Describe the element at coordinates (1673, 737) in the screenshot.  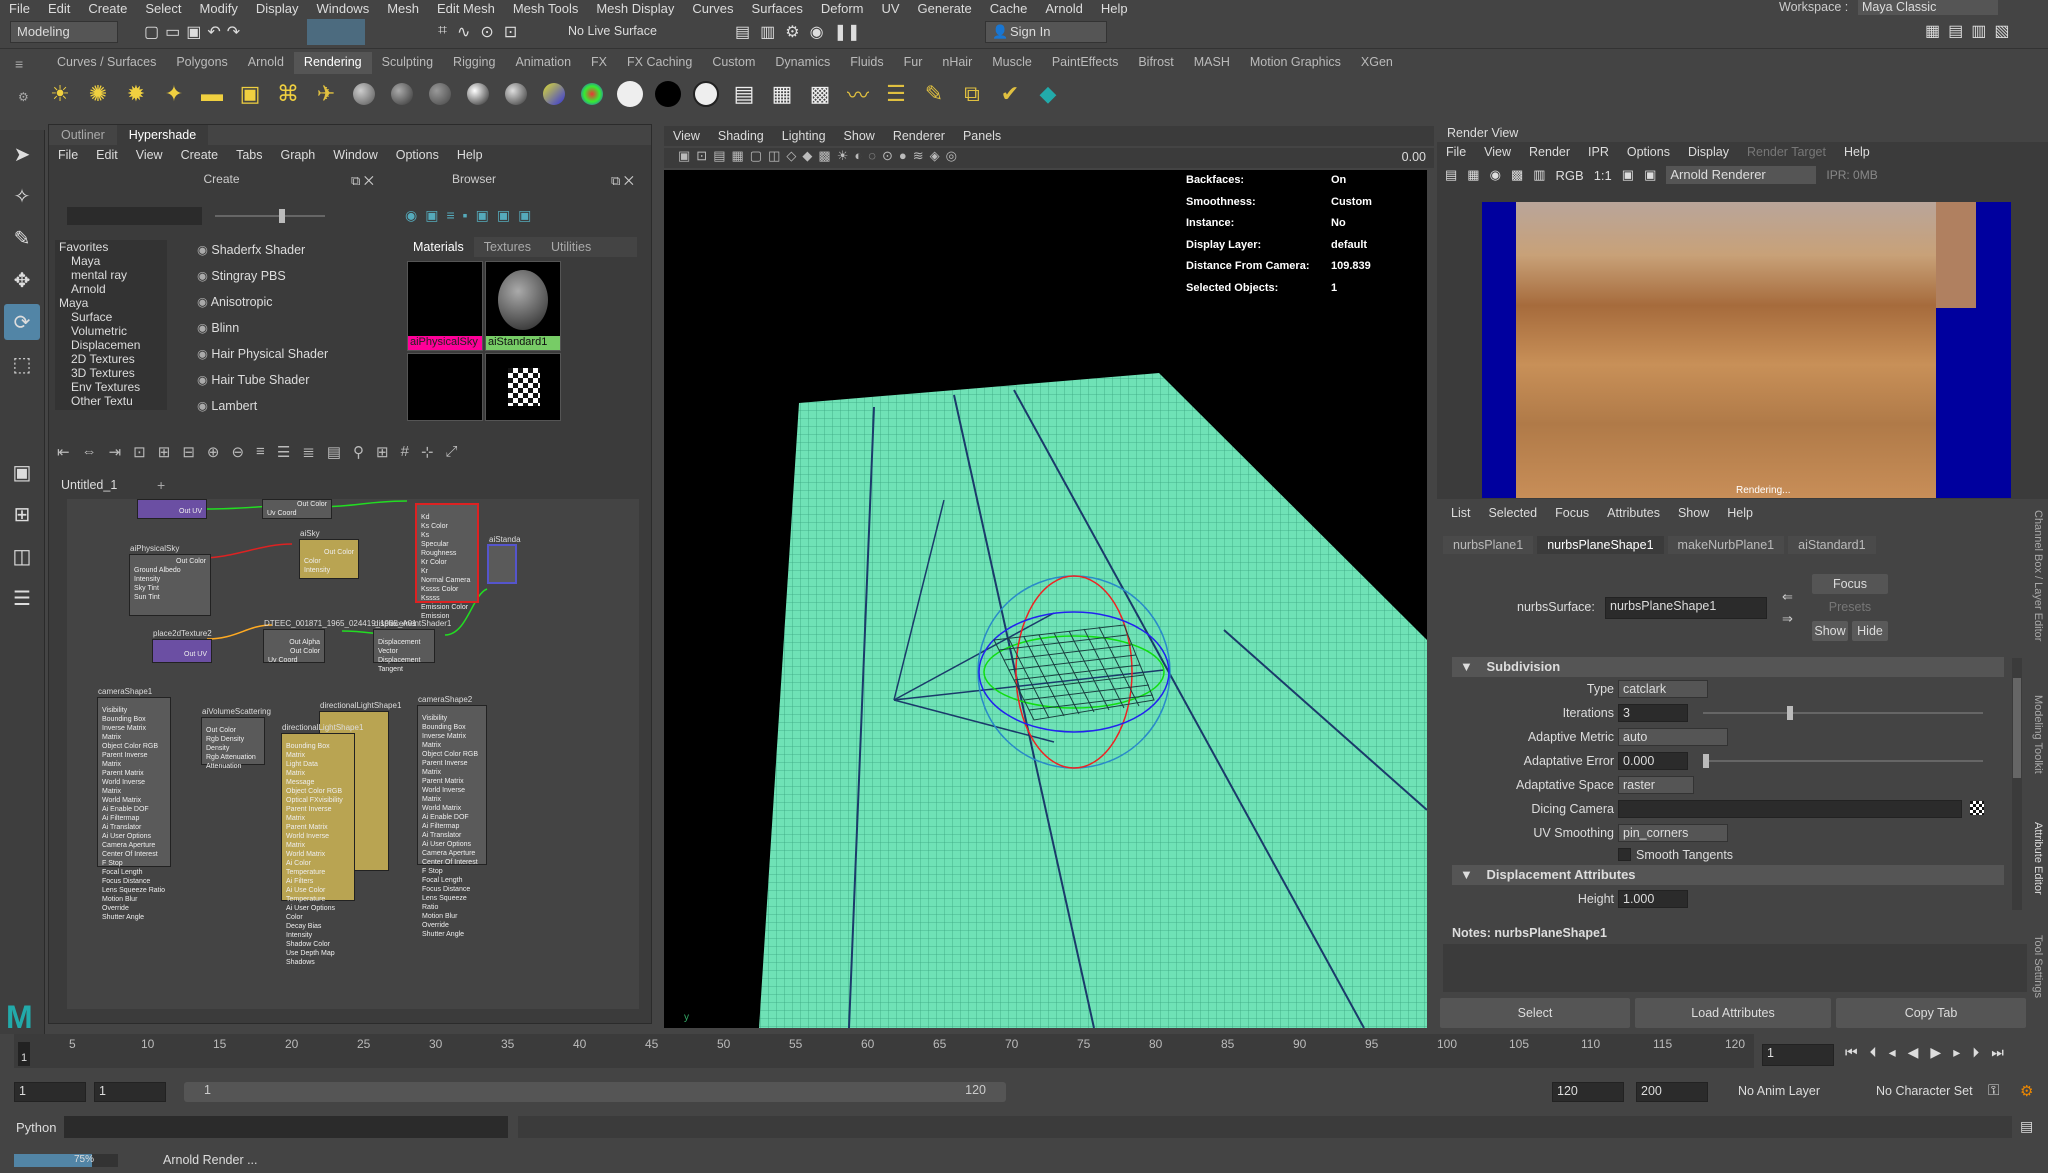
I see `adaptive-metric-dropdown: auto` at that location.